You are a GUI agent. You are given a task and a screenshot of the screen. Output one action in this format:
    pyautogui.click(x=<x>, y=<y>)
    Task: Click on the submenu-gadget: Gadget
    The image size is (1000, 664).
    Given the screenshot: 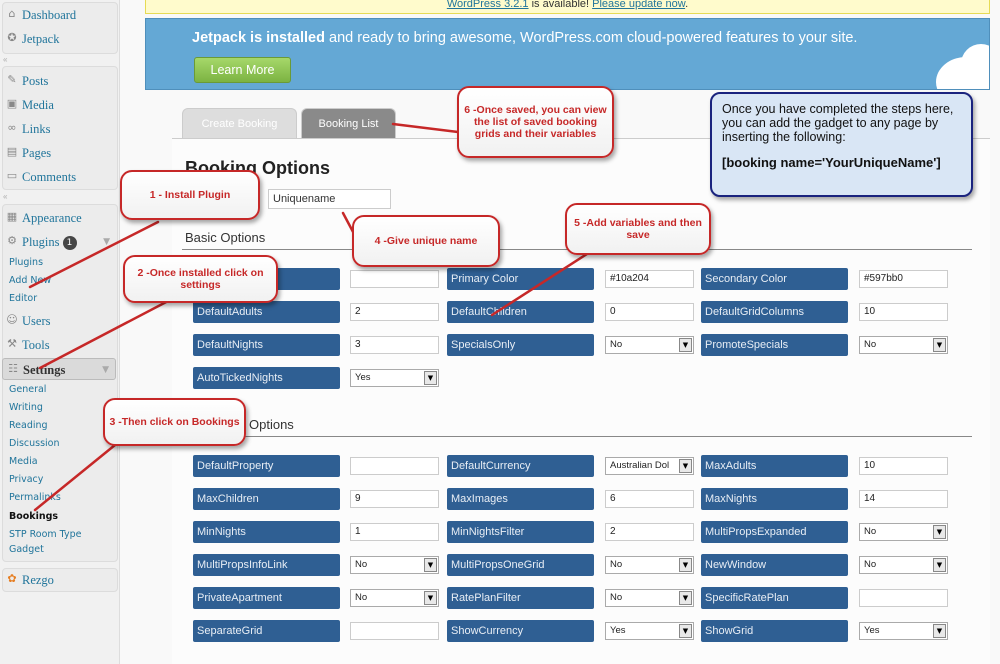 What is the action you would take?
    pyautogui.click(x=26, y=550)
    